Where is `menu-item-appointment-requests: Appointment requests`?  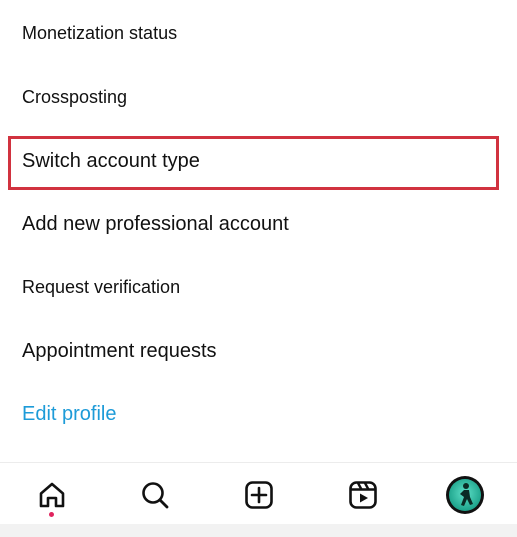
menu-item-appointment-requests: Appointment requests is located at coordinates (119, 351).